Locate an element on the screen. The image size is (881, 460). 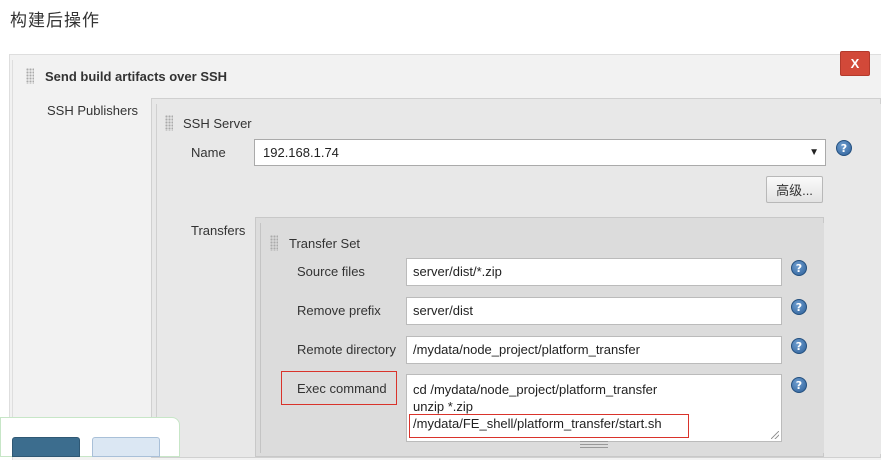
remove-prefix-input: server/dist is located at coordinates (594, 311).